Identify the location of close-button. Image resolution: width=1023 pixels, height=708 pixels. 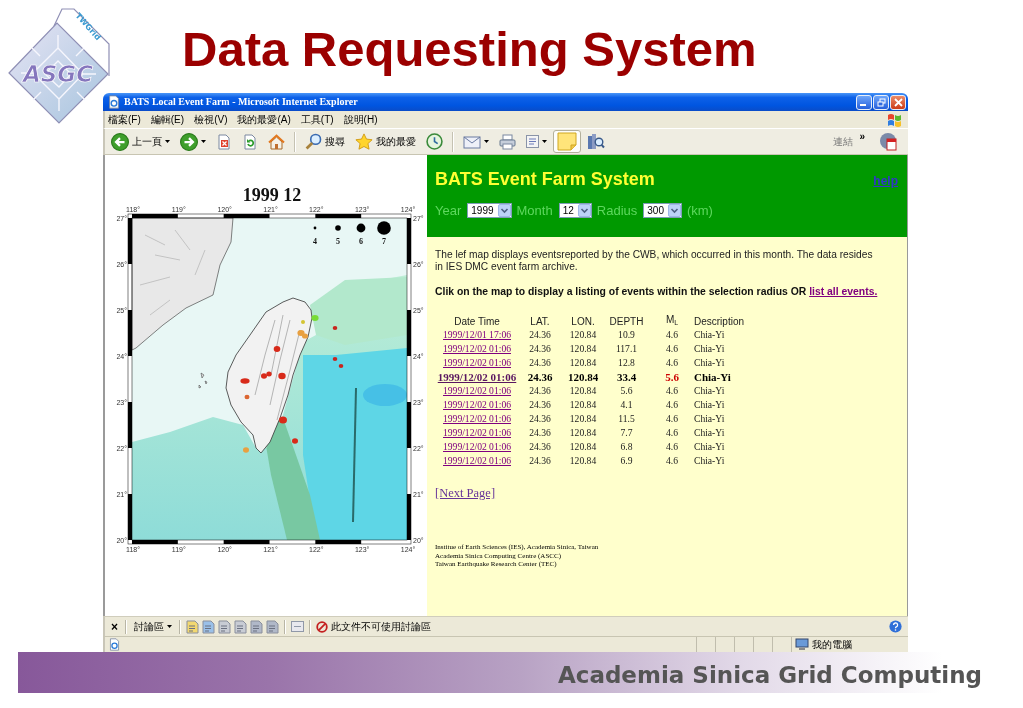
(898, 102).